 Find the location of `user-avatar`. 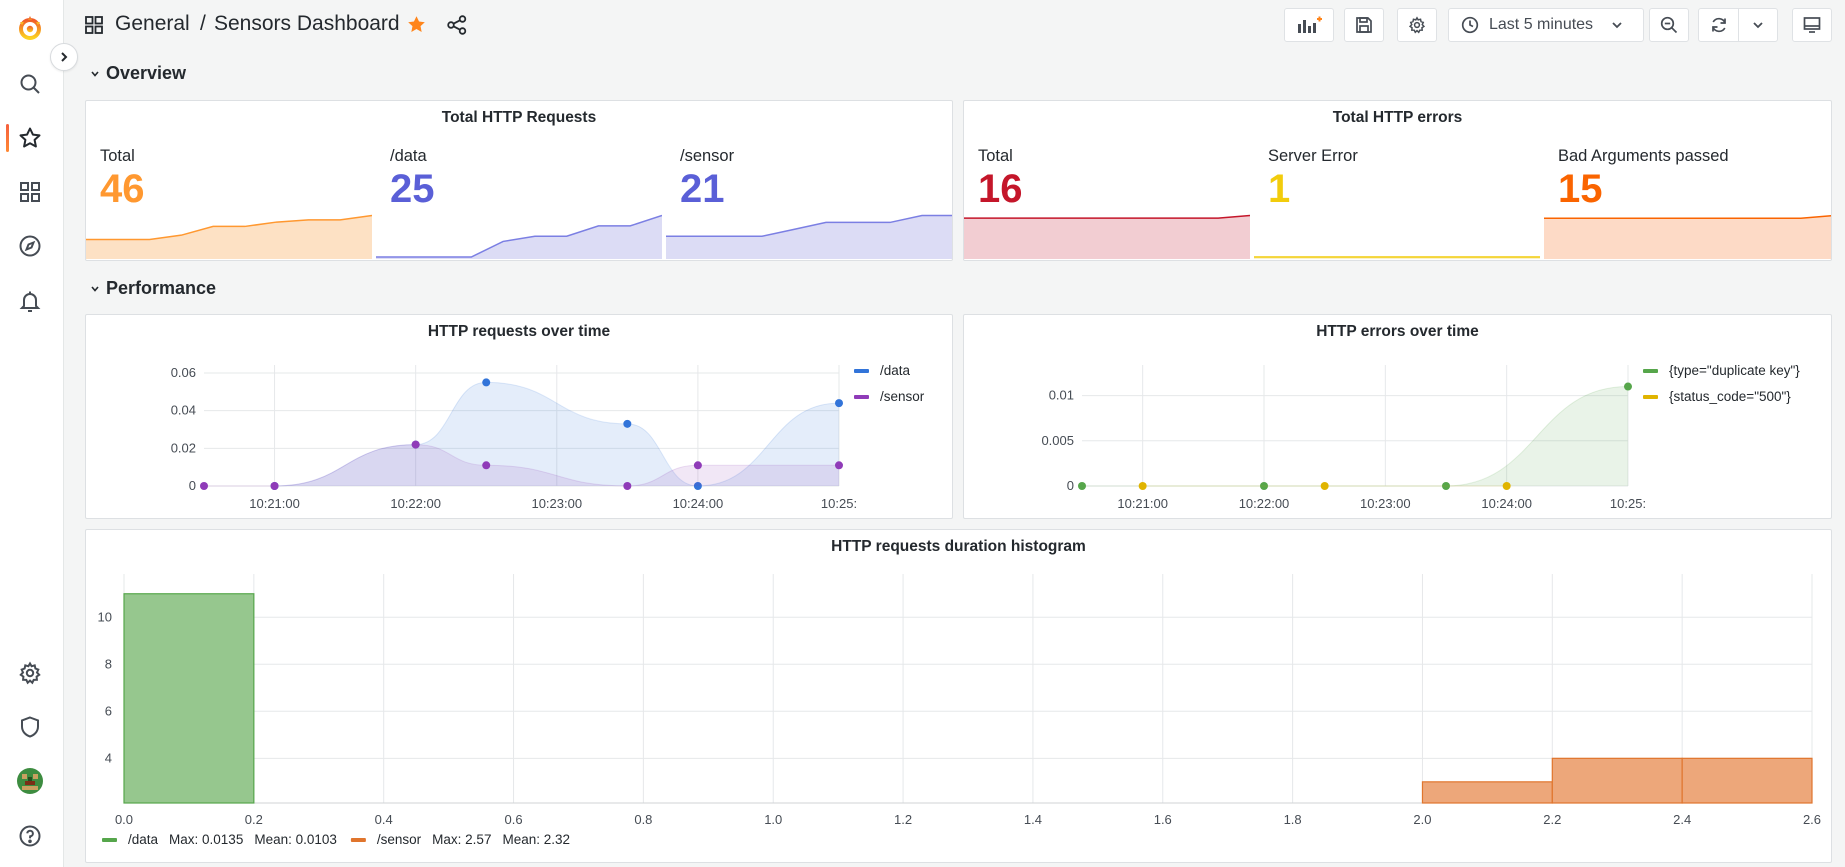

user-avatar is located at coordinates (30, 781).